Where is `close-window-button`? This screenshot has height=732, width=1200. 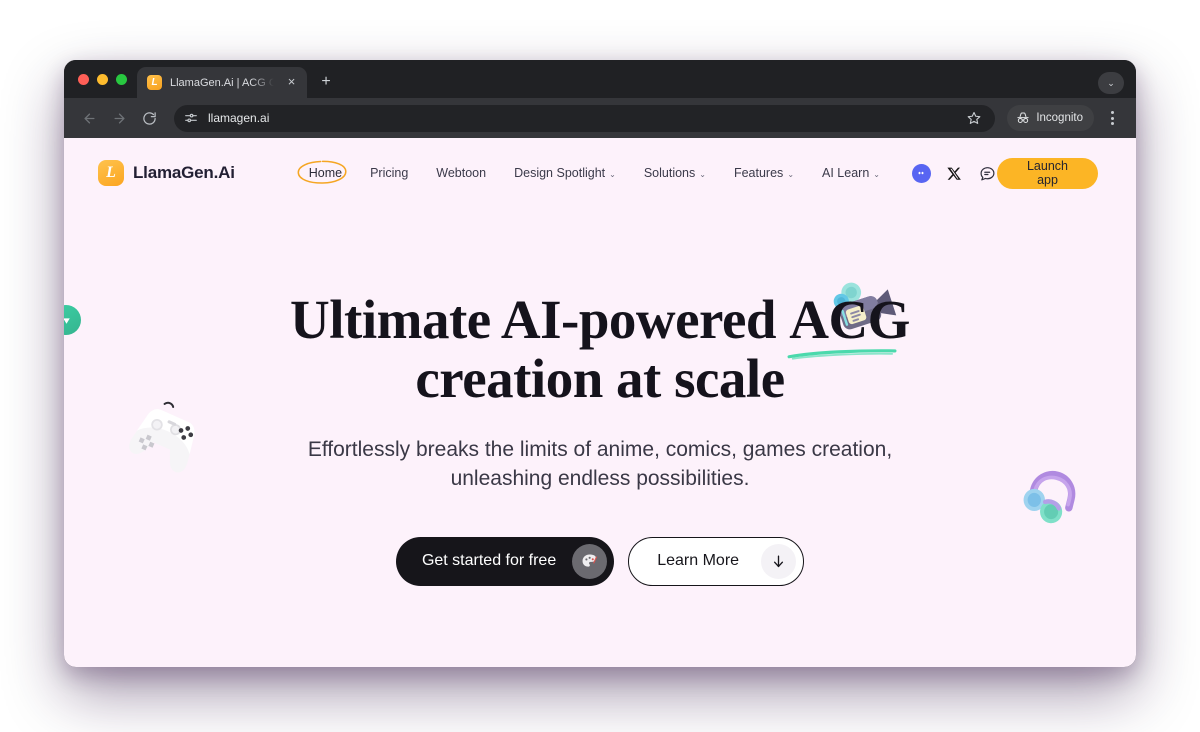
close-window-button is located at coordinates (83, 79).